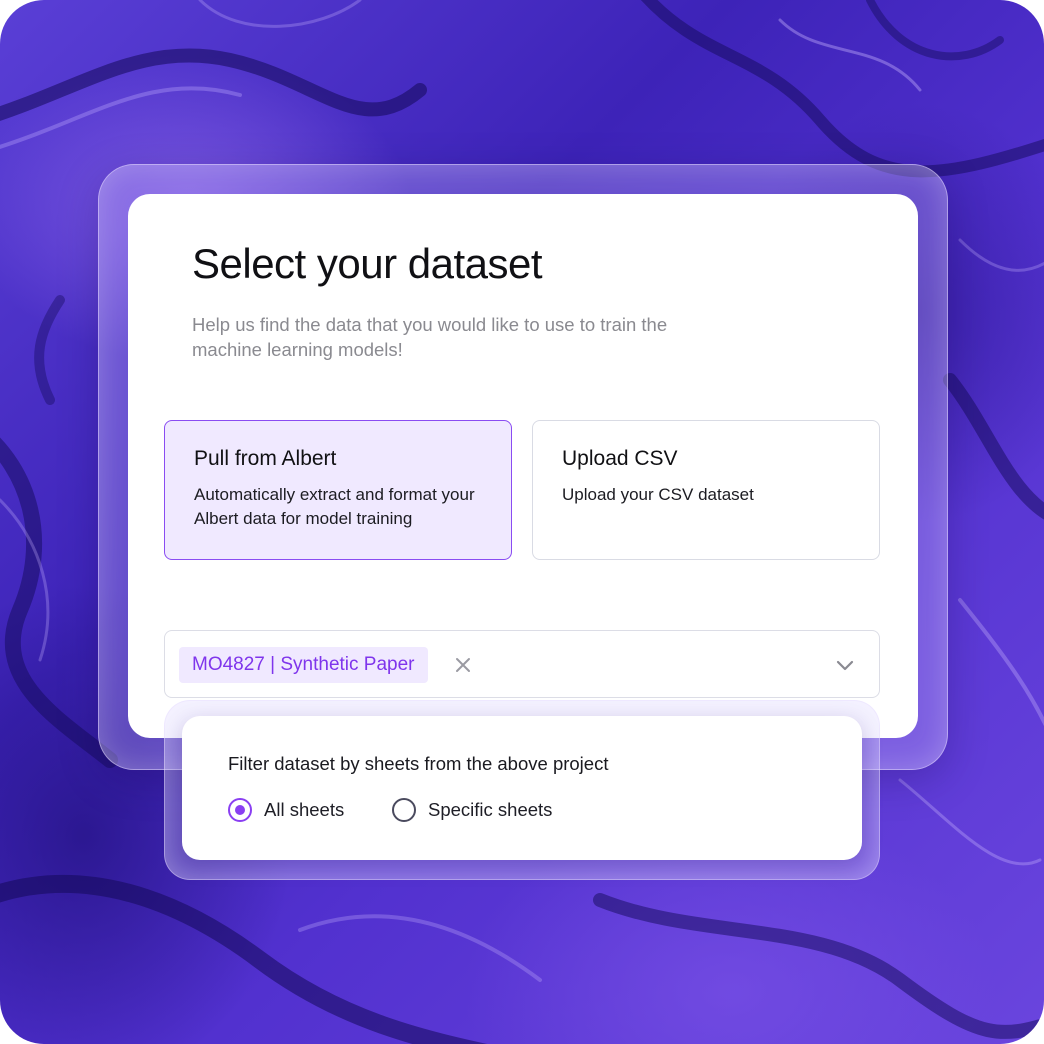 The width and height of the screenshot is (1044, 1044). Describe the element at coordinates (303, 665) in the screenshot. I see `selected-project-chip: MO4827 | Synthetic Paper` at that location.